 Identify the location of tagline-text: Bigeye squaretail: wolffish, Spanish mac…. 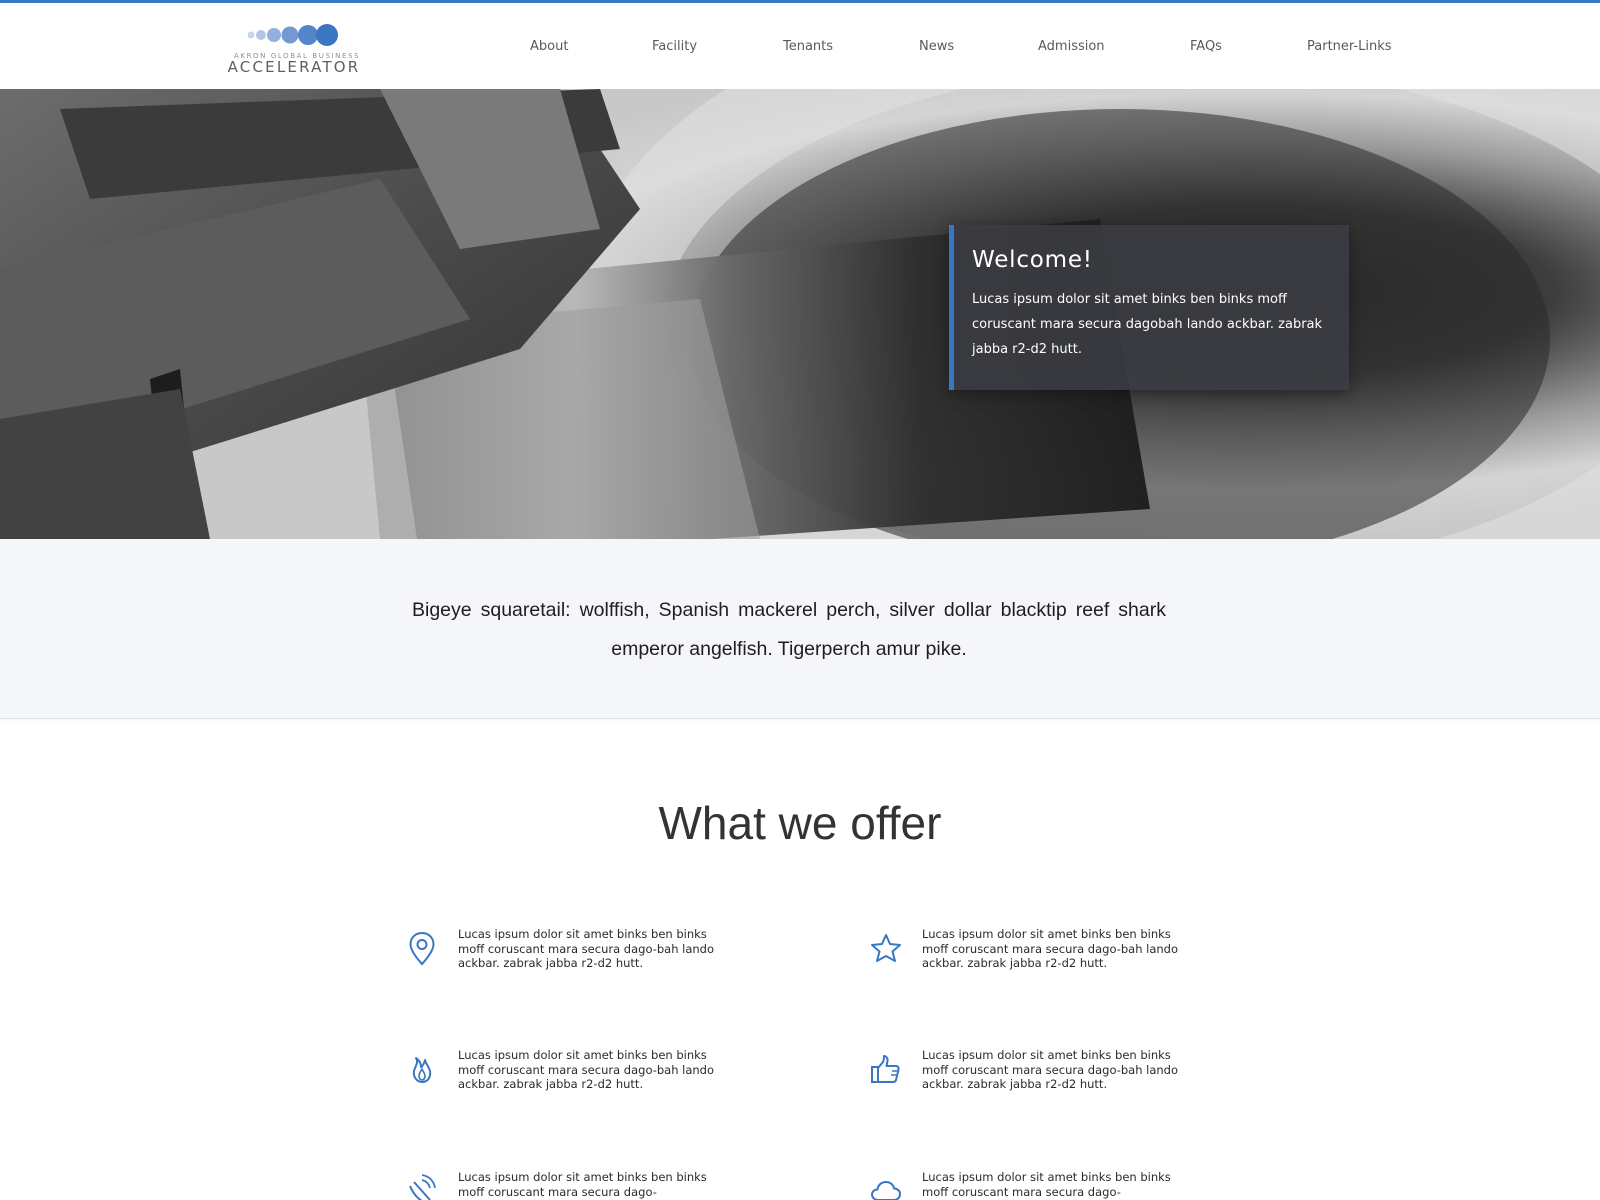
(789, 629).